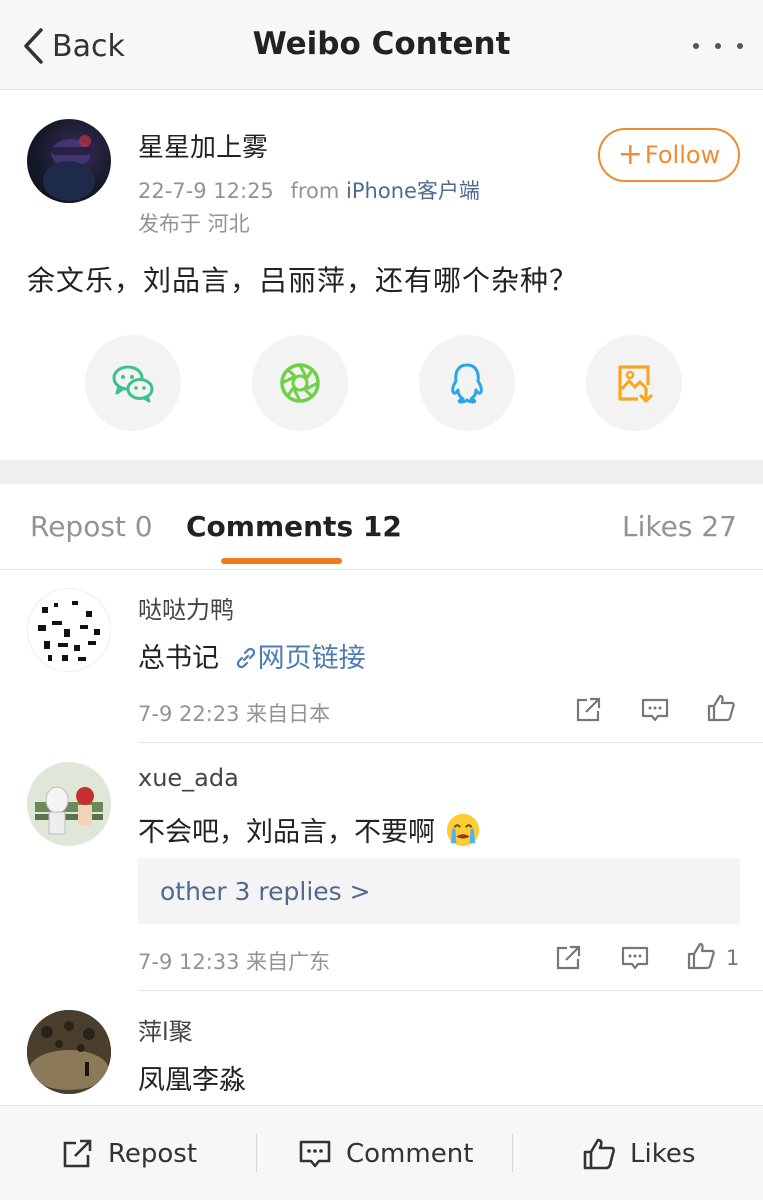 This screenshot has width=763, height=1200. I want to click on follow-label: Follow, so click(682, 155).